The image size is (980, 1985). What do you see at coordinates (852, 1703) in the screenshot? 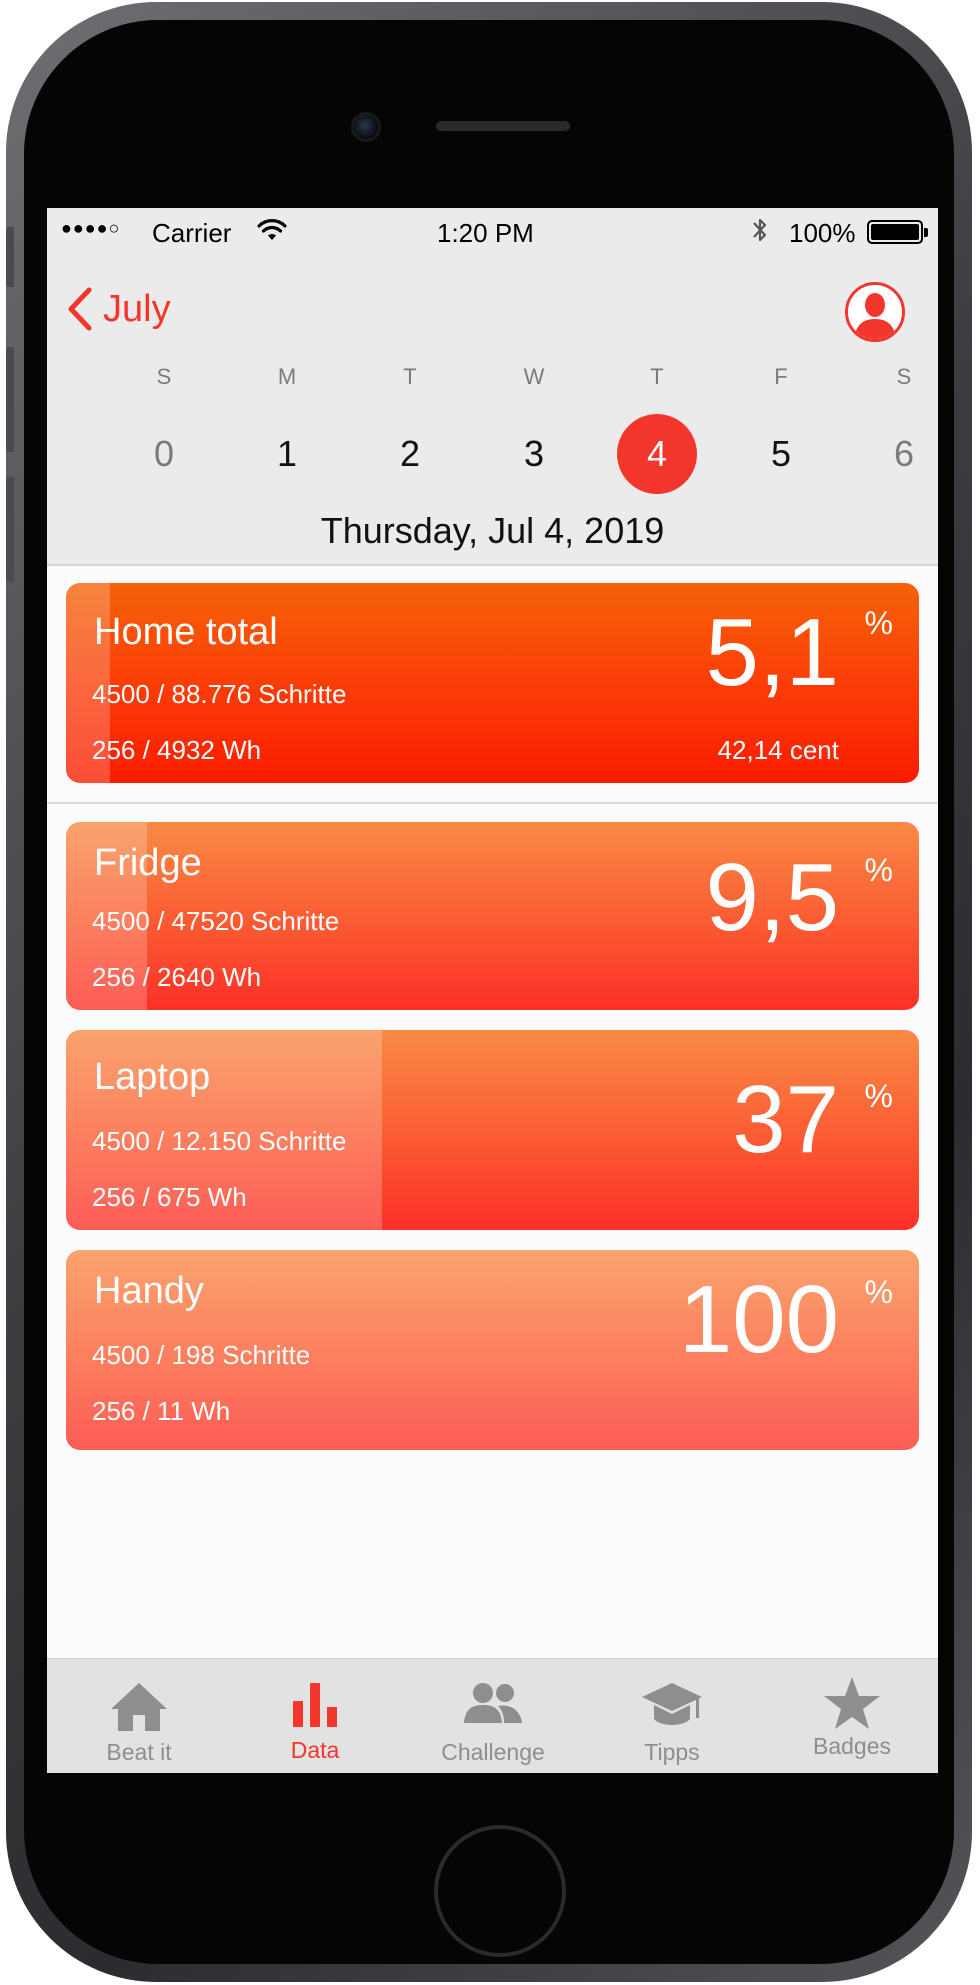
I see `star-icon` at bounding box center [852, 1703].